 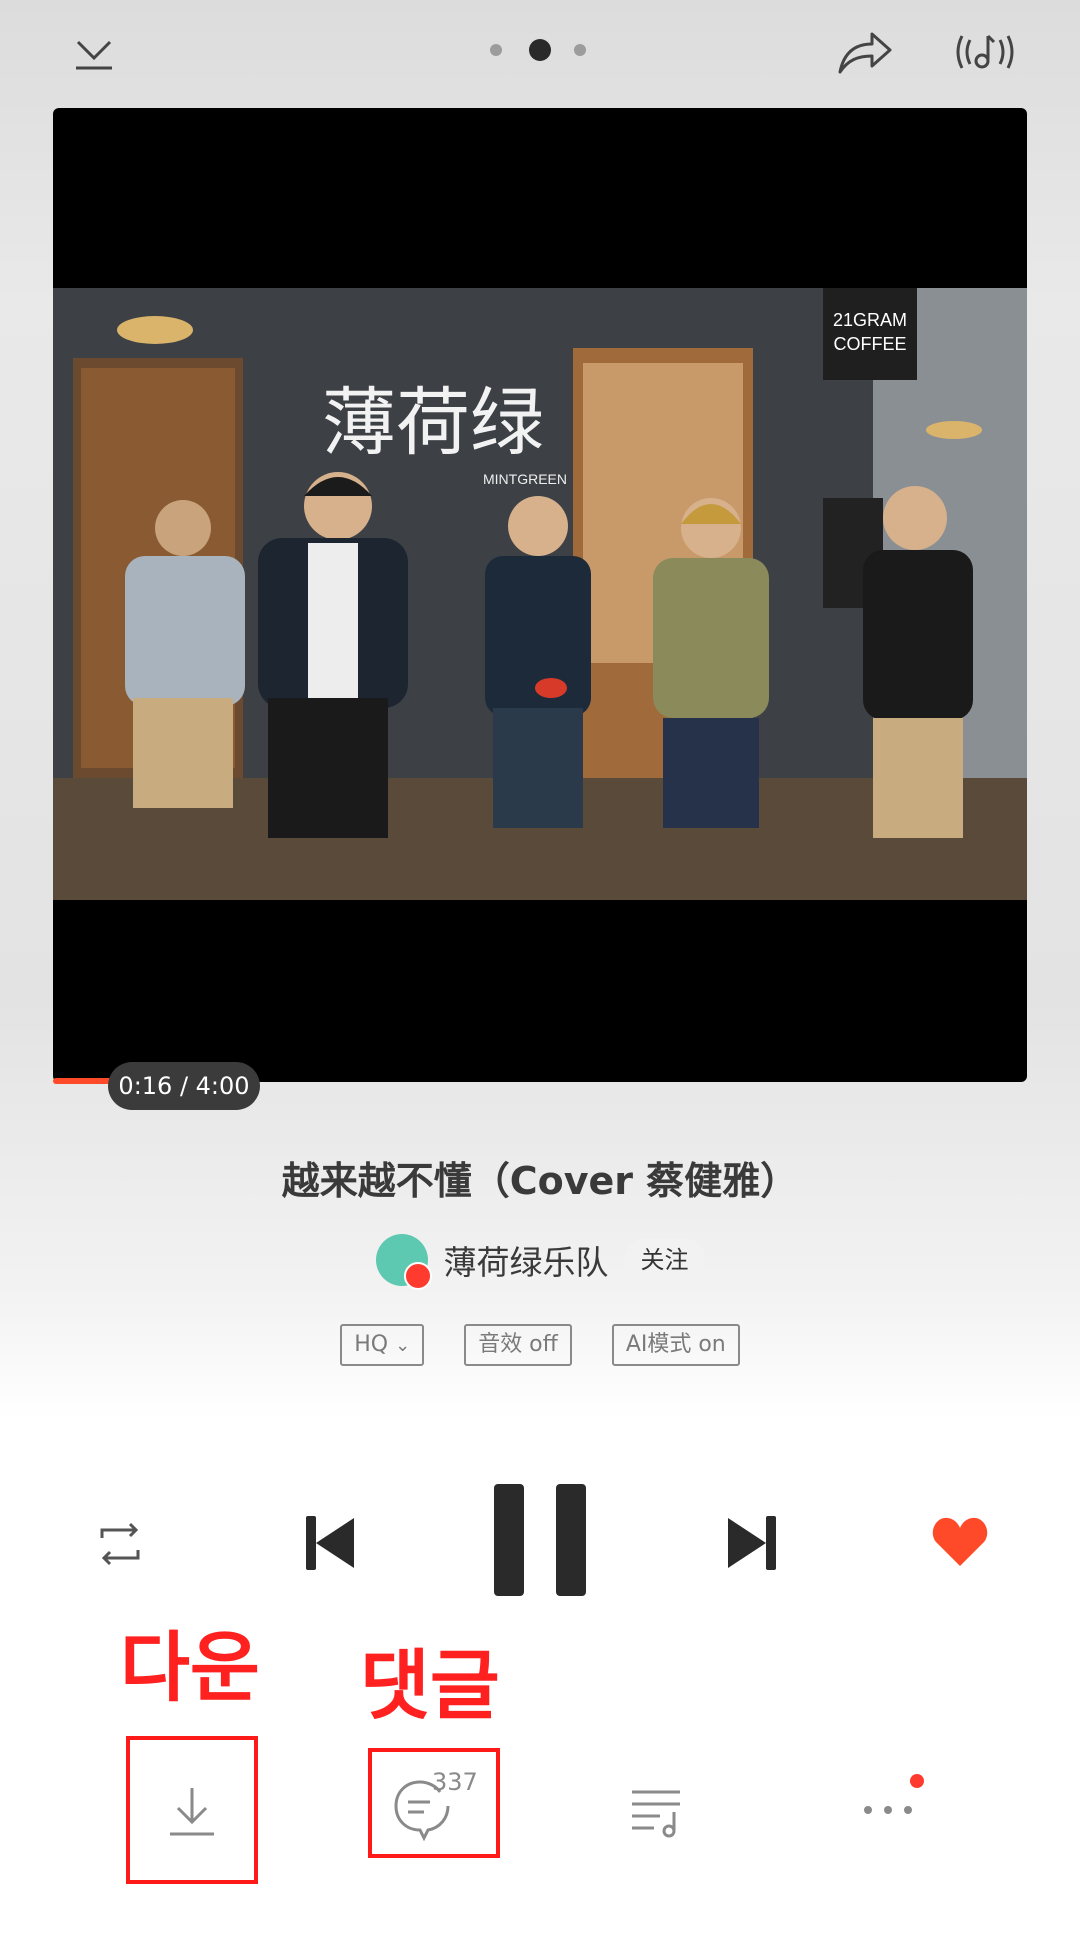 I want to click on share-icon, so click(x=865, y=53).